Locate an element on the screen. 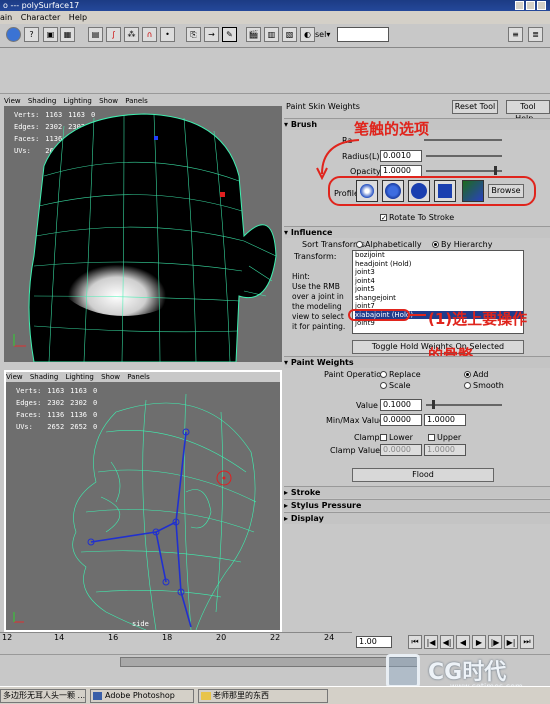 The image size is (550, 704). paint-weights-section-header: ▾ Paint Weights is located at coordinates (417, 362).